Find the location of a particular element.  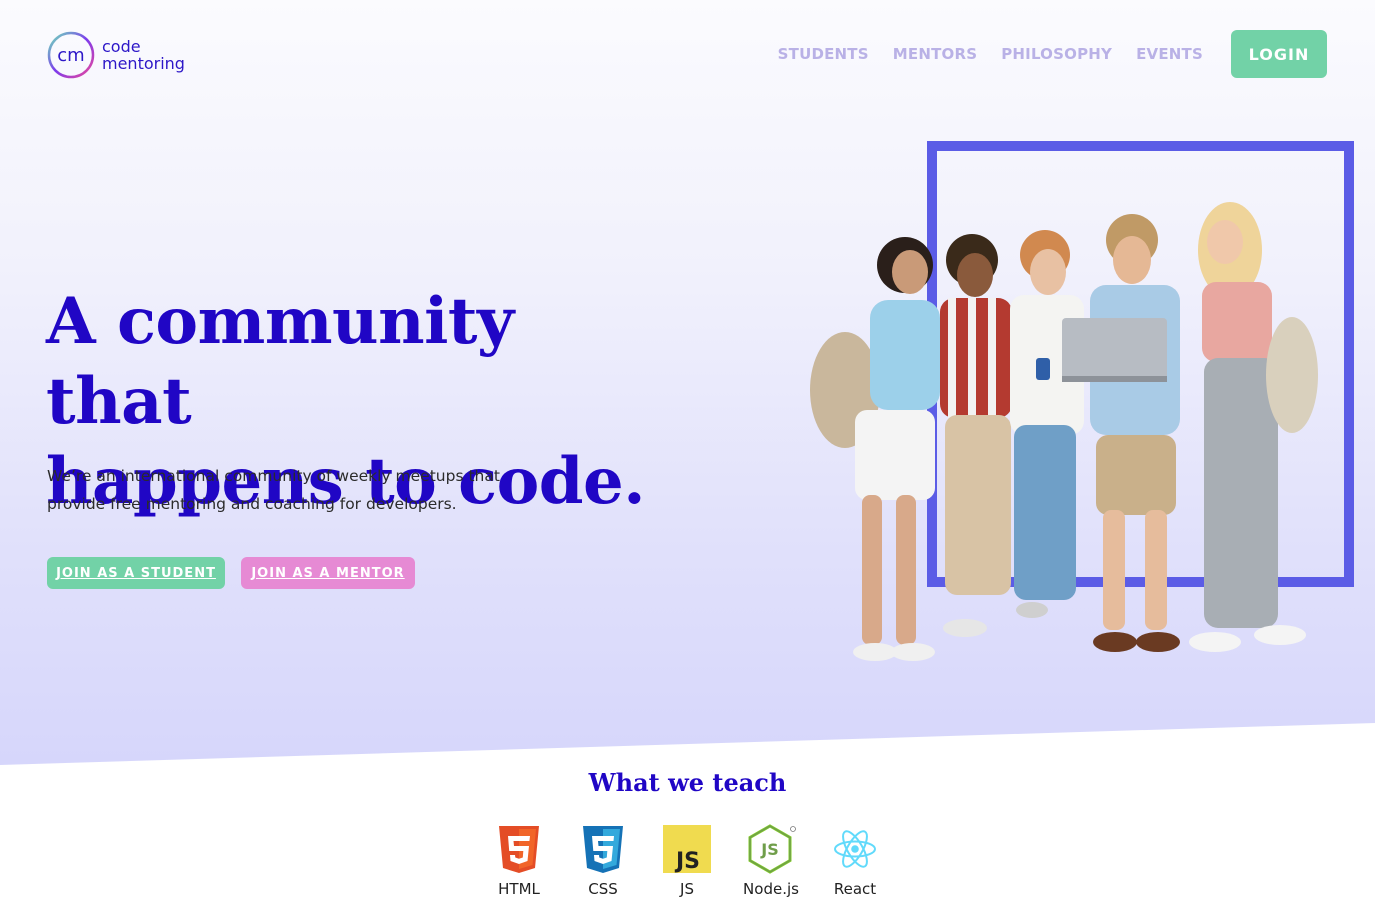

join-mentor-button: JOIN AS A MENTOR is located at coordinates (328, 573).